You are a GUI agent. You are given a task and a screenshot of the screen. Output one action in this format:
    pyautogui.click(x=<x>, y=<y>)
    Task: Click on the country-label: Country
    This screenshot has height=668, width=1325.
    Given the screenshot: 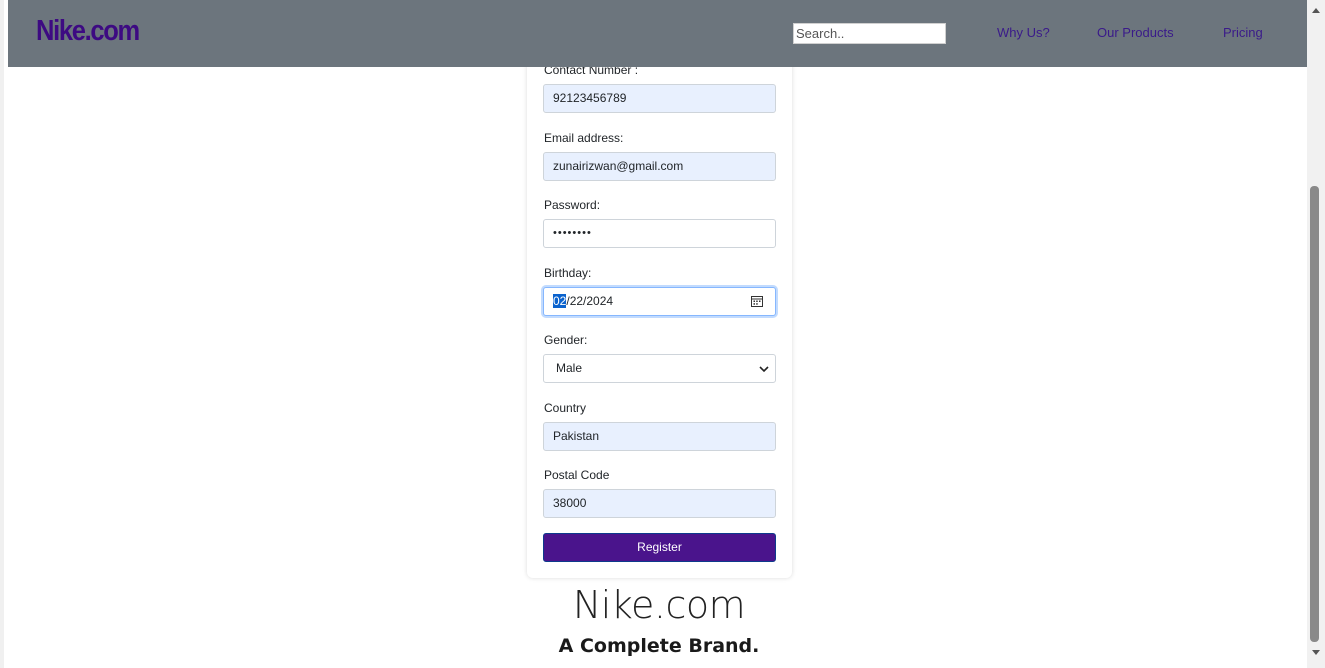 What is the action you would take?
    pyautogui.click(x=565, y=408)
    